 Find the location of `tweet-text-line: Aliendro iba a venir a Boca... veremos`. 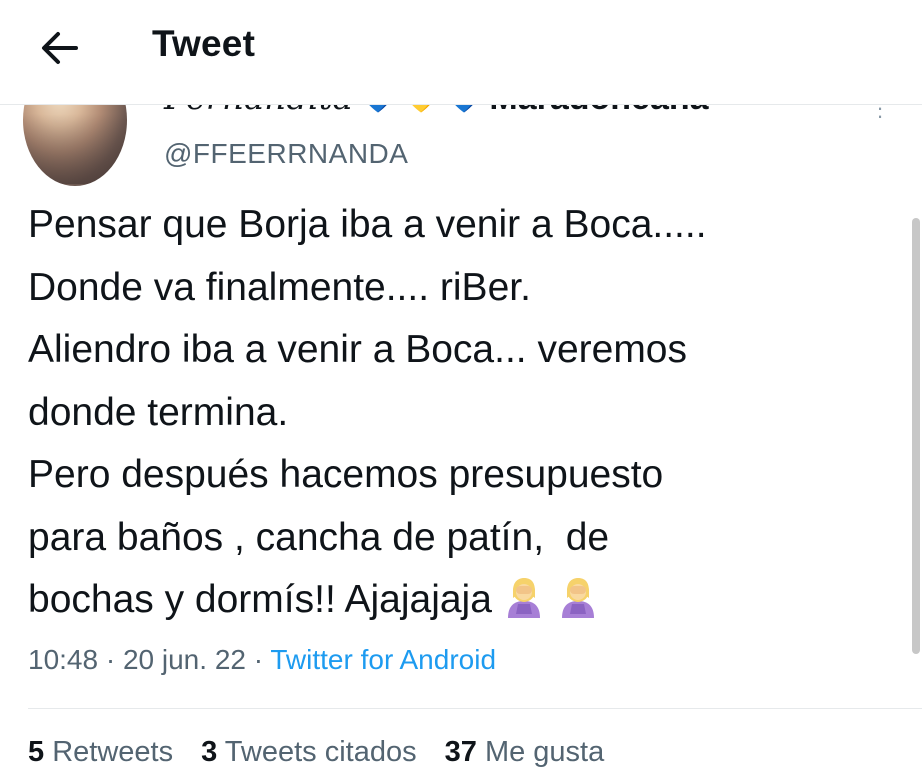

tweet-text-line: Aliendro iba a venir a Boca... veremos is located at coordinates (358, 349).